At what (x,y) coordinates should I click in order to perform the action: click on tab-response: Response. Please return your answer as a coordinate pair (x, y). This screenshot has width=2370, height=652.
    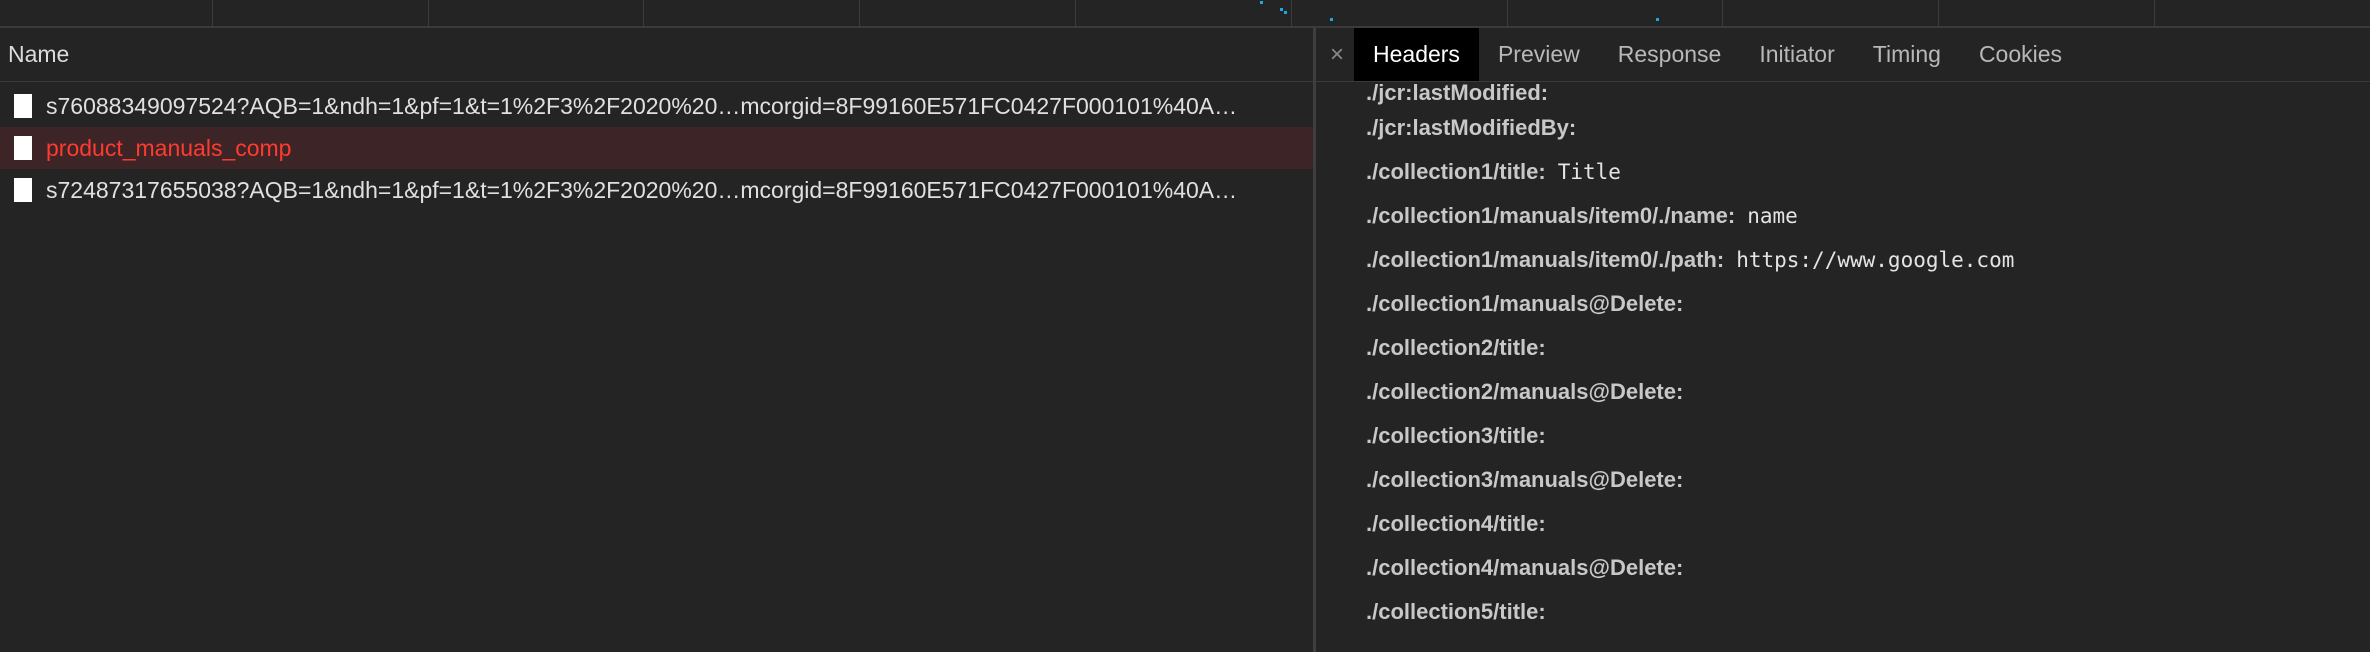
    Looking at the image, I should click on (1670, 54).